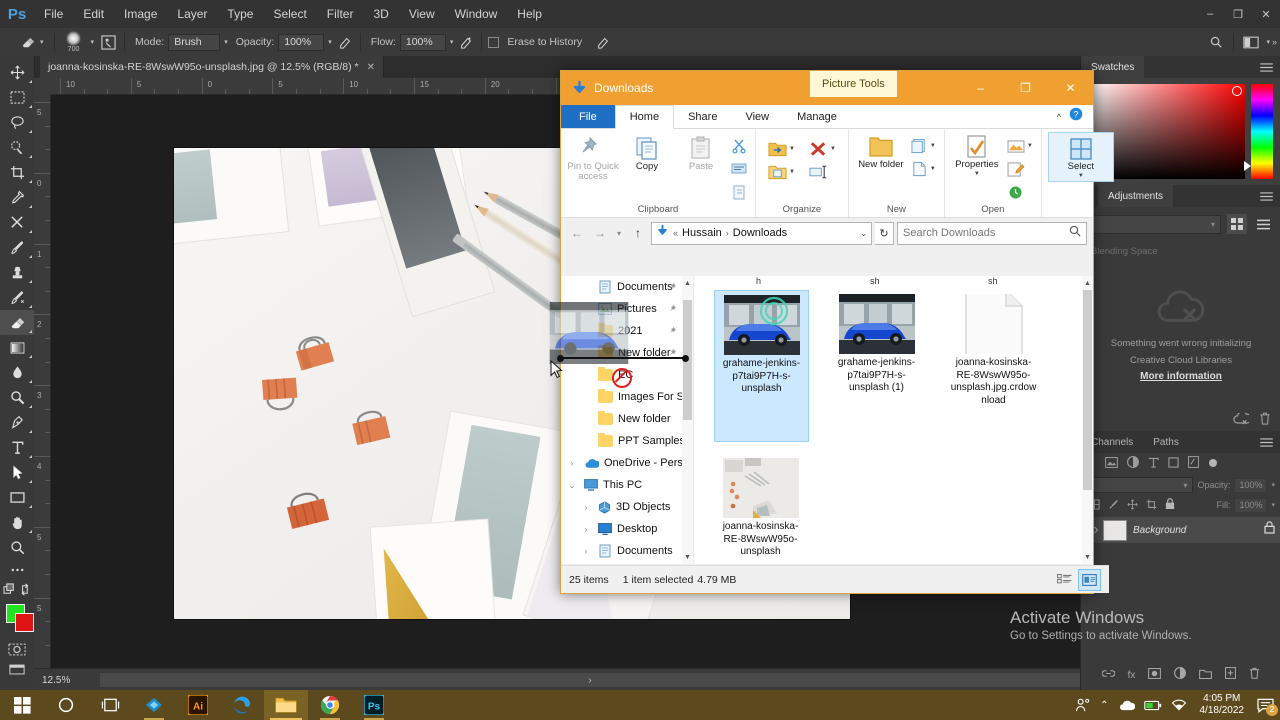  Describe the element at coordinates (17, 97) in the screenshot. I see `marquee-tool` at that location.